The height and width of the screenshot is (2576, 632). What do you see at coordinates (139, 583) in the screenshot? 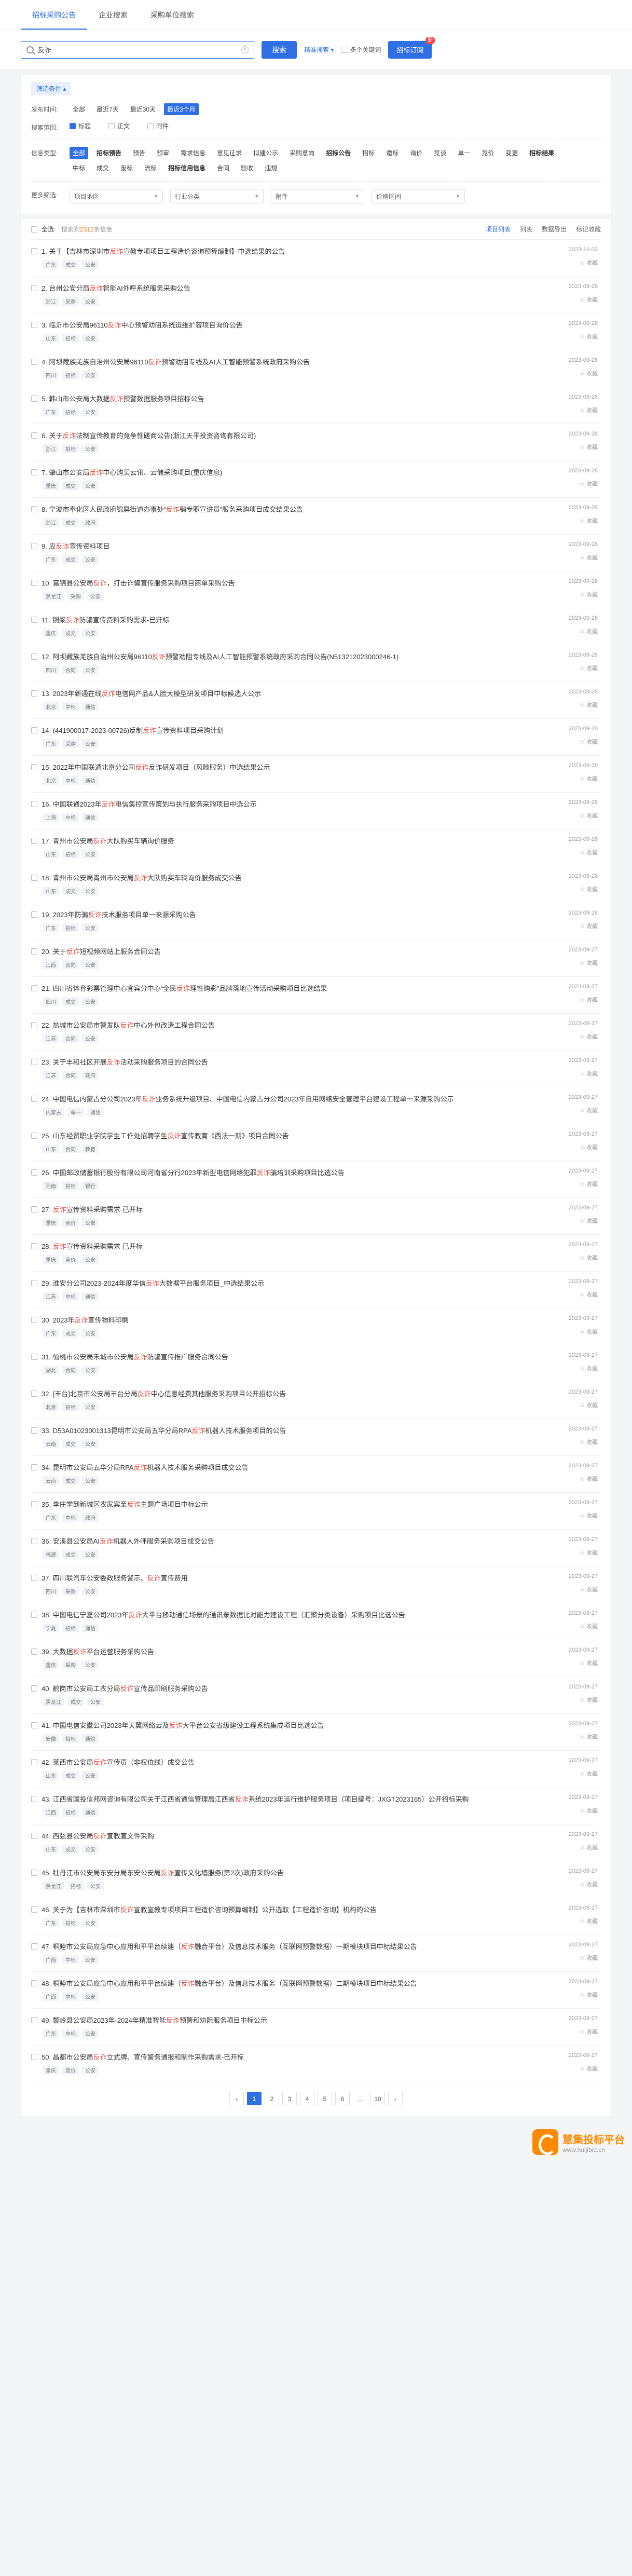
I see `item-title: 10. 富锦县公安局反诈，打击诈骗宣传服务采购项目商单采购公告` at bounding box center [139, 583].